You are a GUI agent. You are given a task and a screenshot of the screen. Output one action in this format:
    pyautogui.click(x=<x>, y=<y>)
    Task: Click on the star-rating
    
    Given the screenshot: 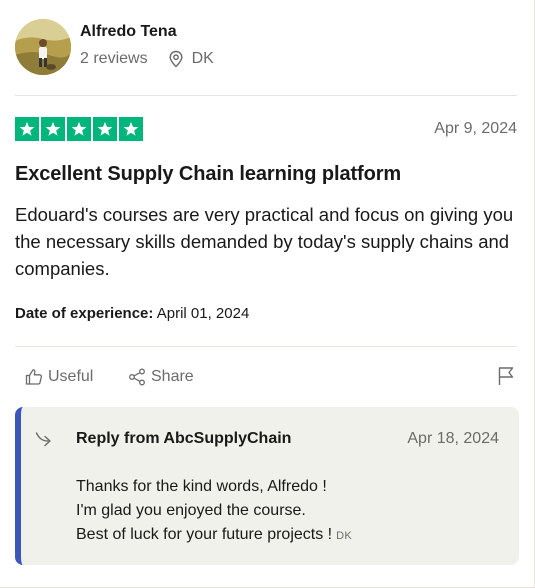 What is the action you would take?
    pyautogui.click(x=79, y=129)
    